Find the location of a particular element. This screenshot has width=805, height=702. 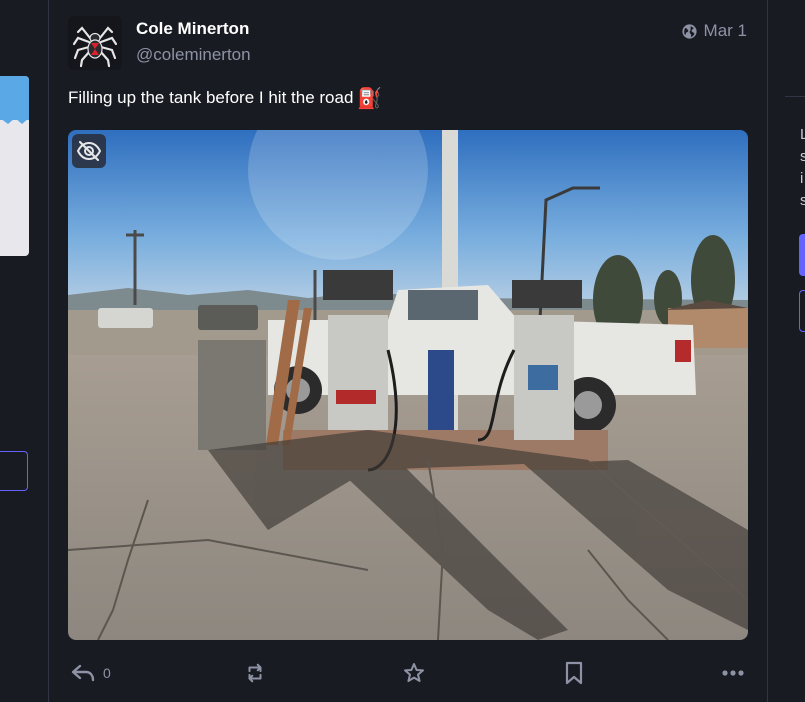

right-divider is located at coordinates (795, 96).